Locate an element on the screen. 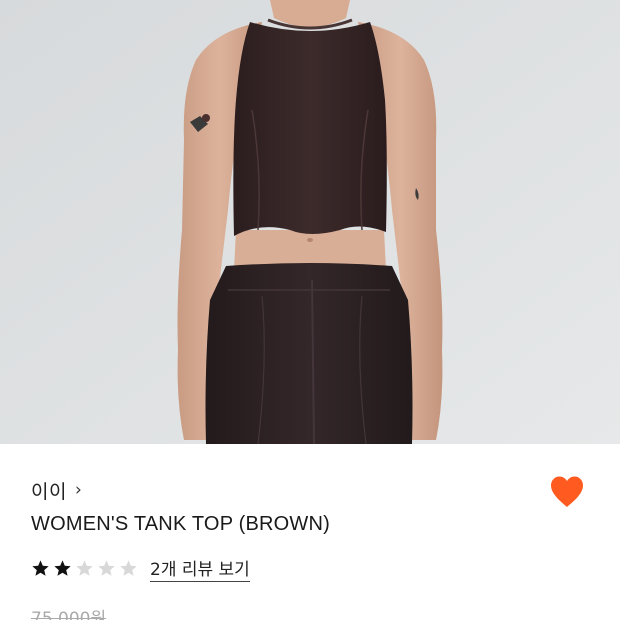  heart-icon is located at coordinates (567, 491).